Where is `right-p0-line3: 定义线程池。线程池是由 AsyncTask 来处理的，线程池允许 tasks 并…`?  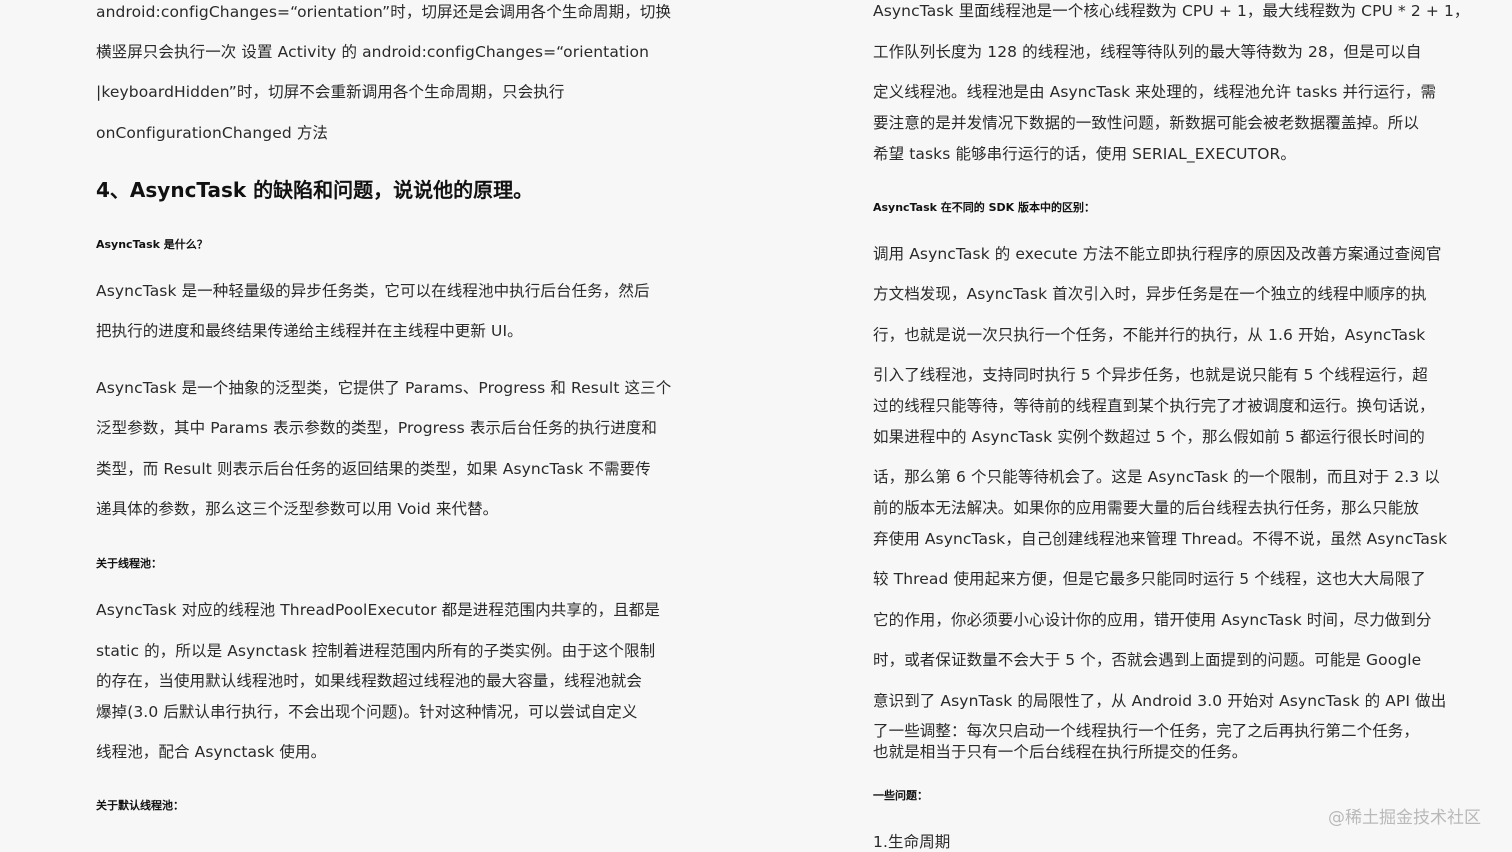
right-p0-line3: 定义线程池。线程池是由 AsyncTask 来处理的，线程池允许 tasks 并… is located at coordinates (1155, 92).